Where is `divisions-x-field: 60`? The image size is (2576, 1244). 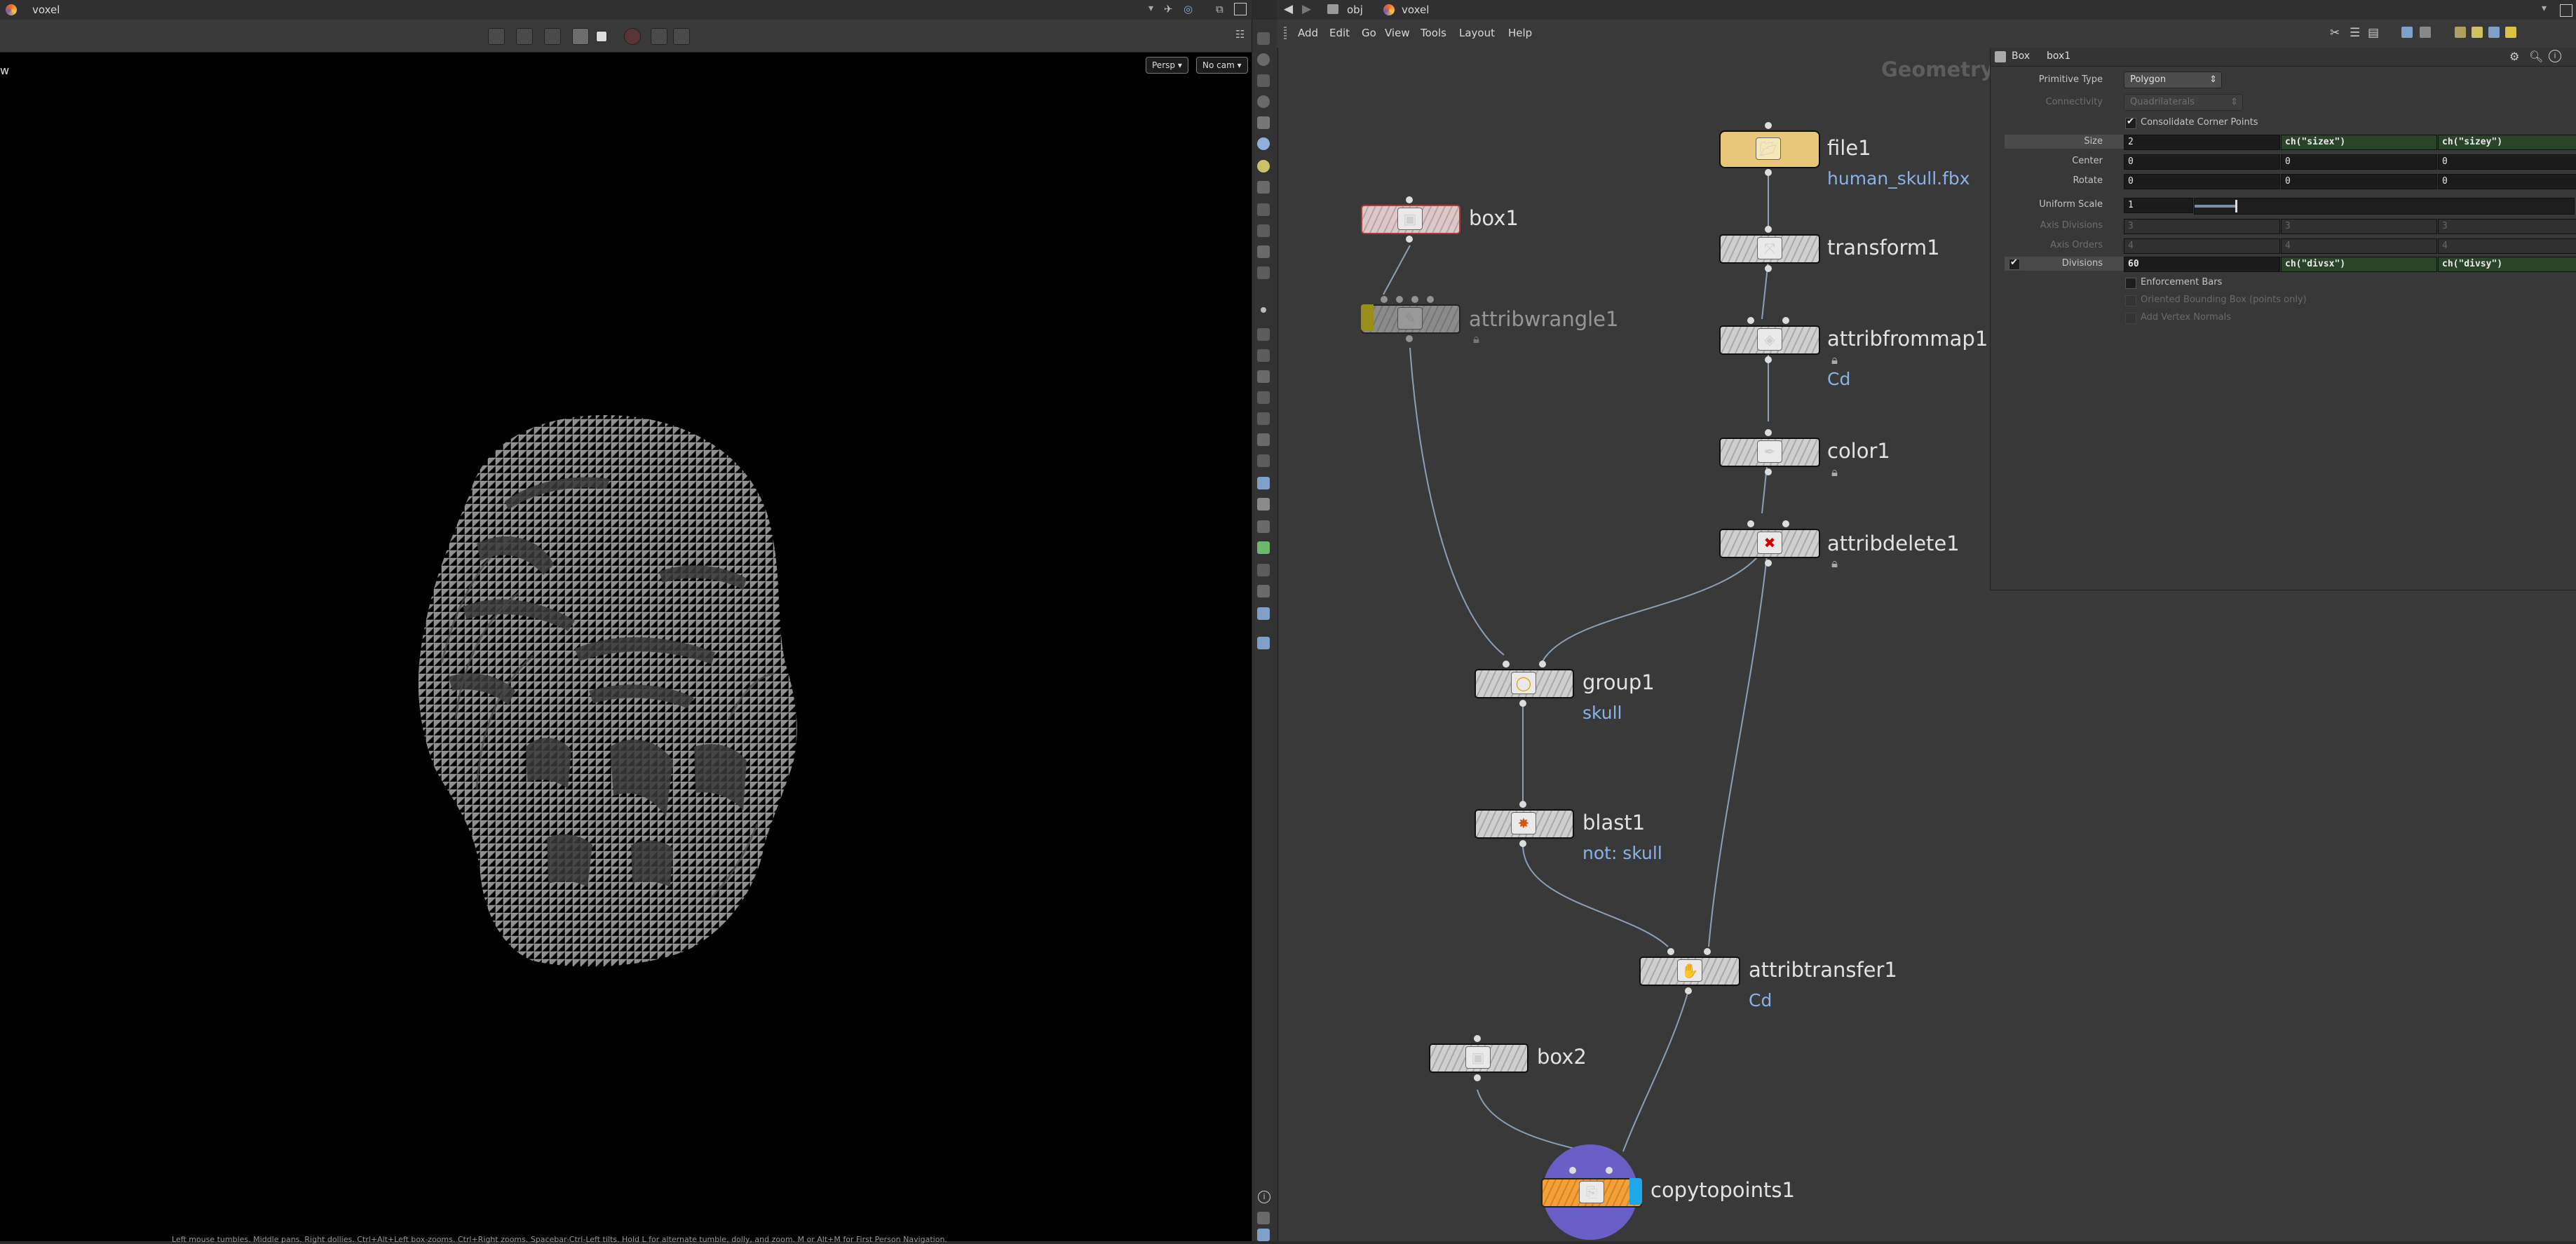
divisions-x-field: 60 is located at coordinates (2202, 264).